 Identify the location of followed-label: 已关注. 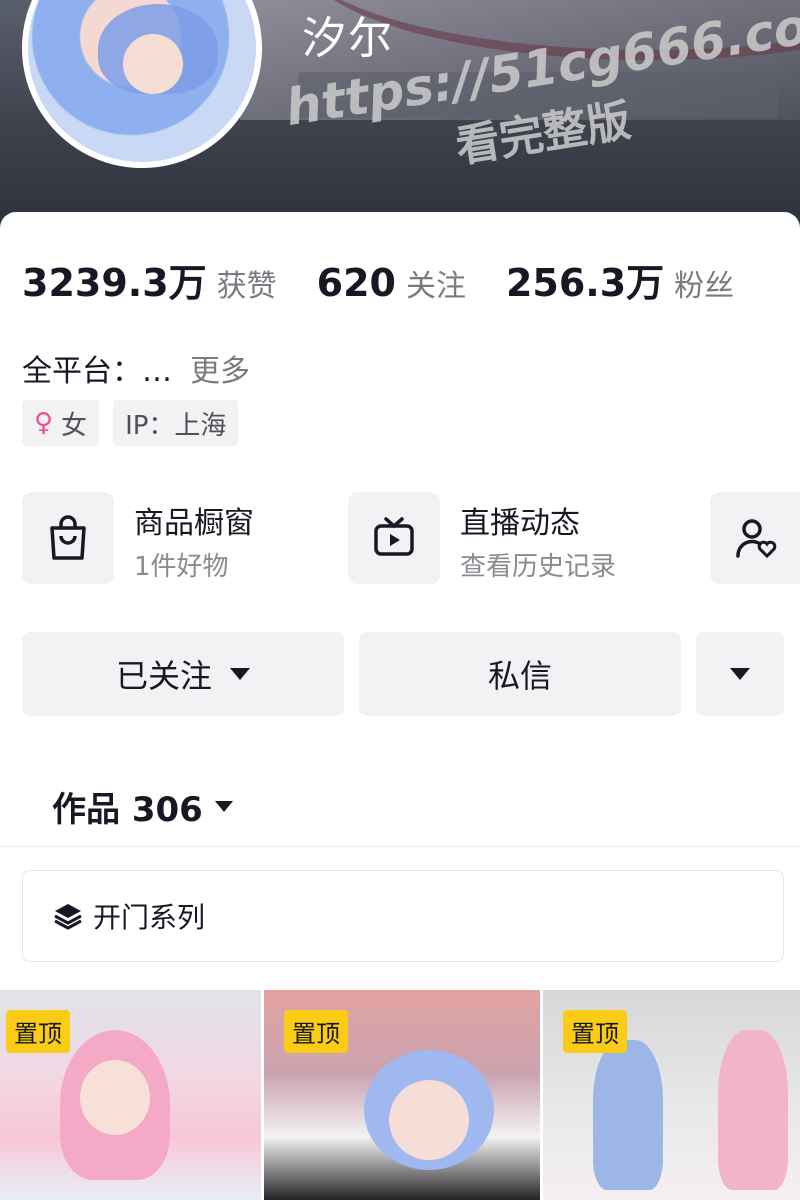
(163, 676).